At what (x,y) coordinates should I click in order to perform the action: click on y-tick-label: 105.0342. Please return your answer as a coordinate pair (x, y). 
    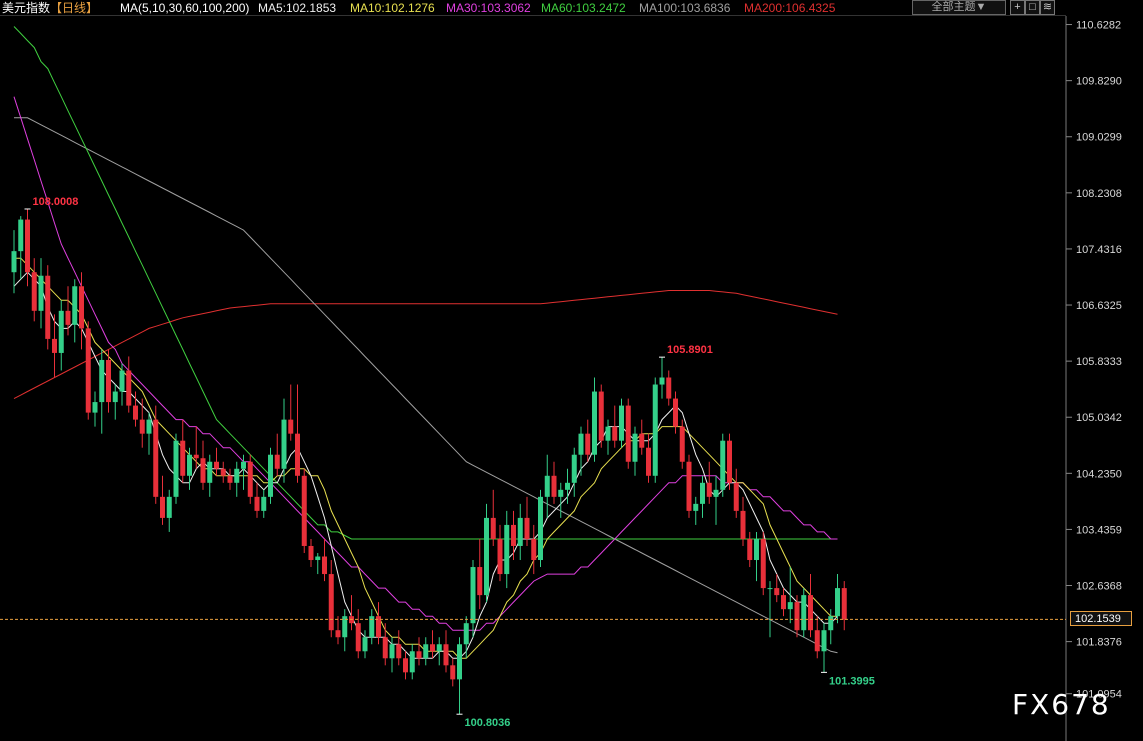
    Looking at the image, I should click on (1099, 418).